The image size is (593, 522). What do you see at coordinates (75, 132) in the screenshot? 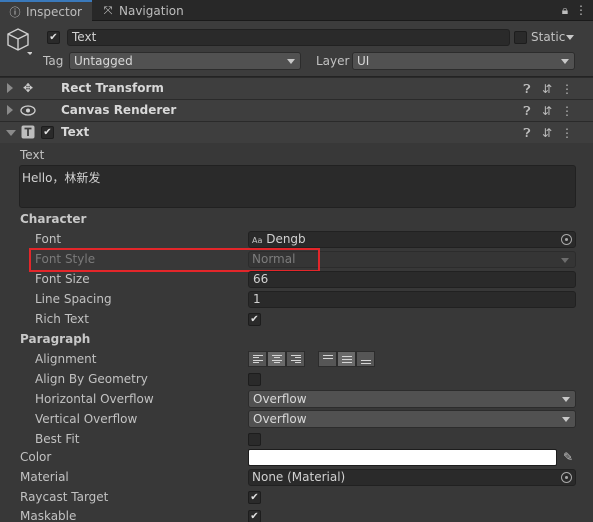
I see `component-title: Text` at bounding box center [75, 132].